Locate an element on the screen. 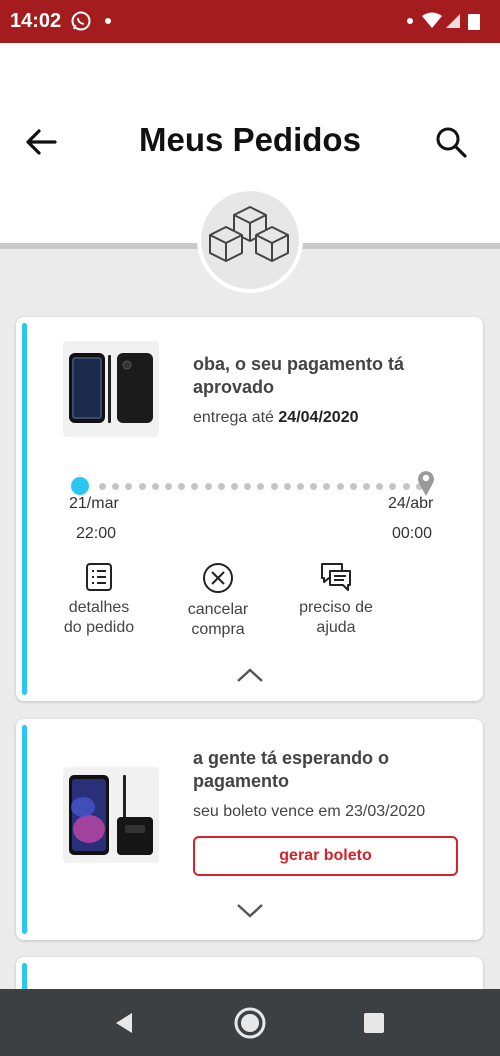 Image resolution: width=500 pixels, height=1056 pixels. product-image-galaxy is located at coordinates (111, 815).